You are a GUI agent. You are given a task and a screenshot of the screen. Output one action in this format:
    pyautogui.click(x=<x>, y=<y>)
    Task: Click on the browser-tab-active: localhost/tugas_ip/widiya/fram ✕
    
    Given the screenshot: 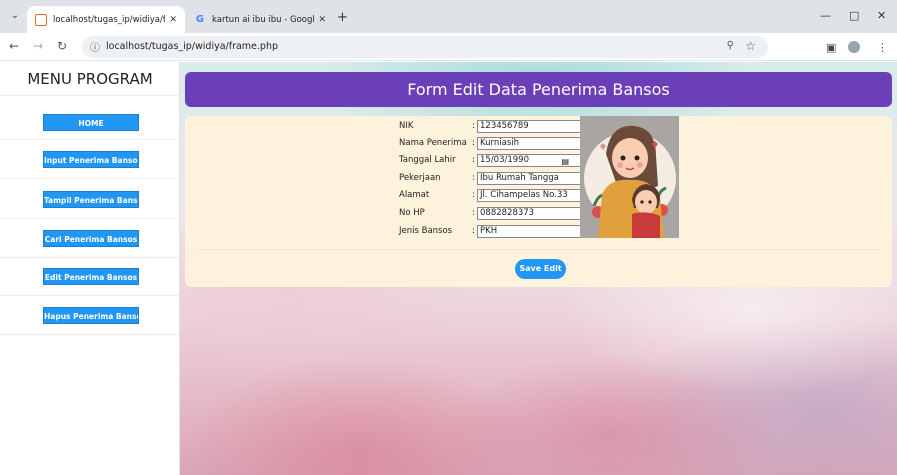 What is the action you would take?
    pyautogui.click(x=106, y=19)
    